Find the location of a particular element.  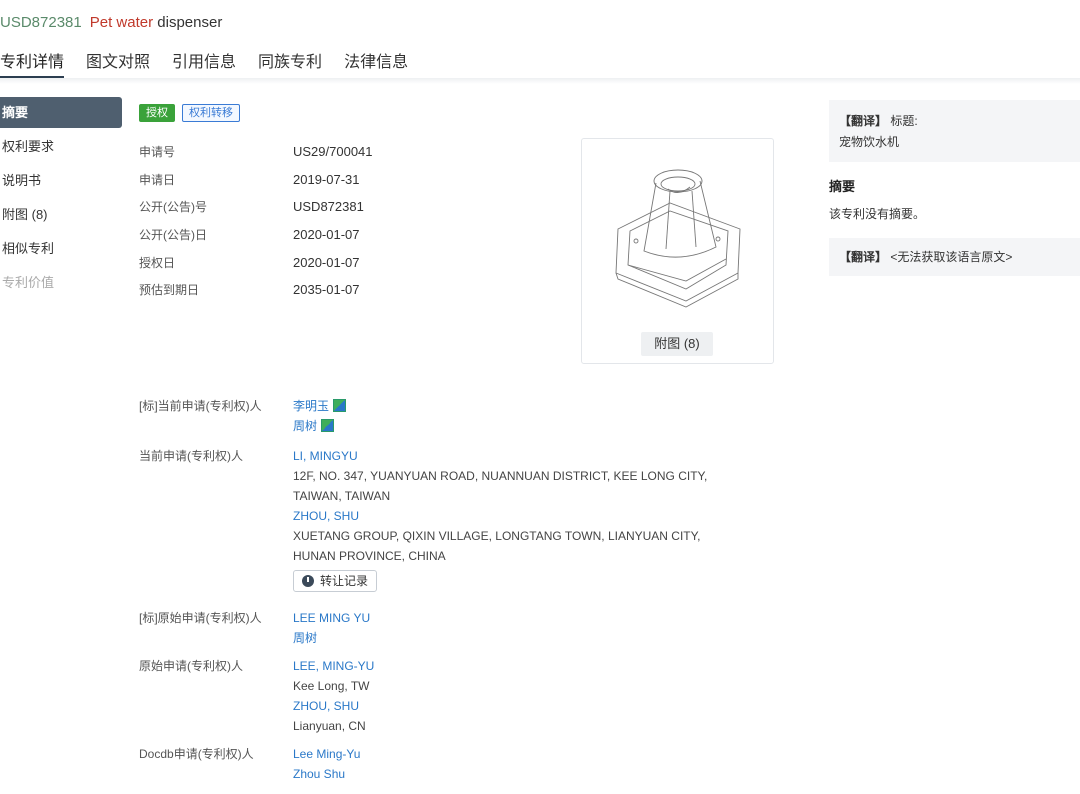

sidebar: 摘要 权利要求 说明书 附图 (8) 相似专利 专利价值 is located at coordinates (61, 199).